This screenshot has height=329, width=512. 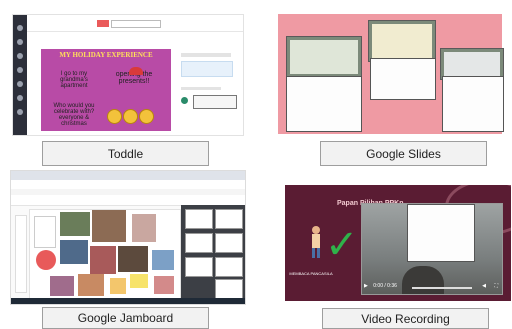 What do you see at coordinates (74, 80) in the screenshot?
I see `card-answer-1: I go to my grandma's apartment` at bounding box center [74, 80].